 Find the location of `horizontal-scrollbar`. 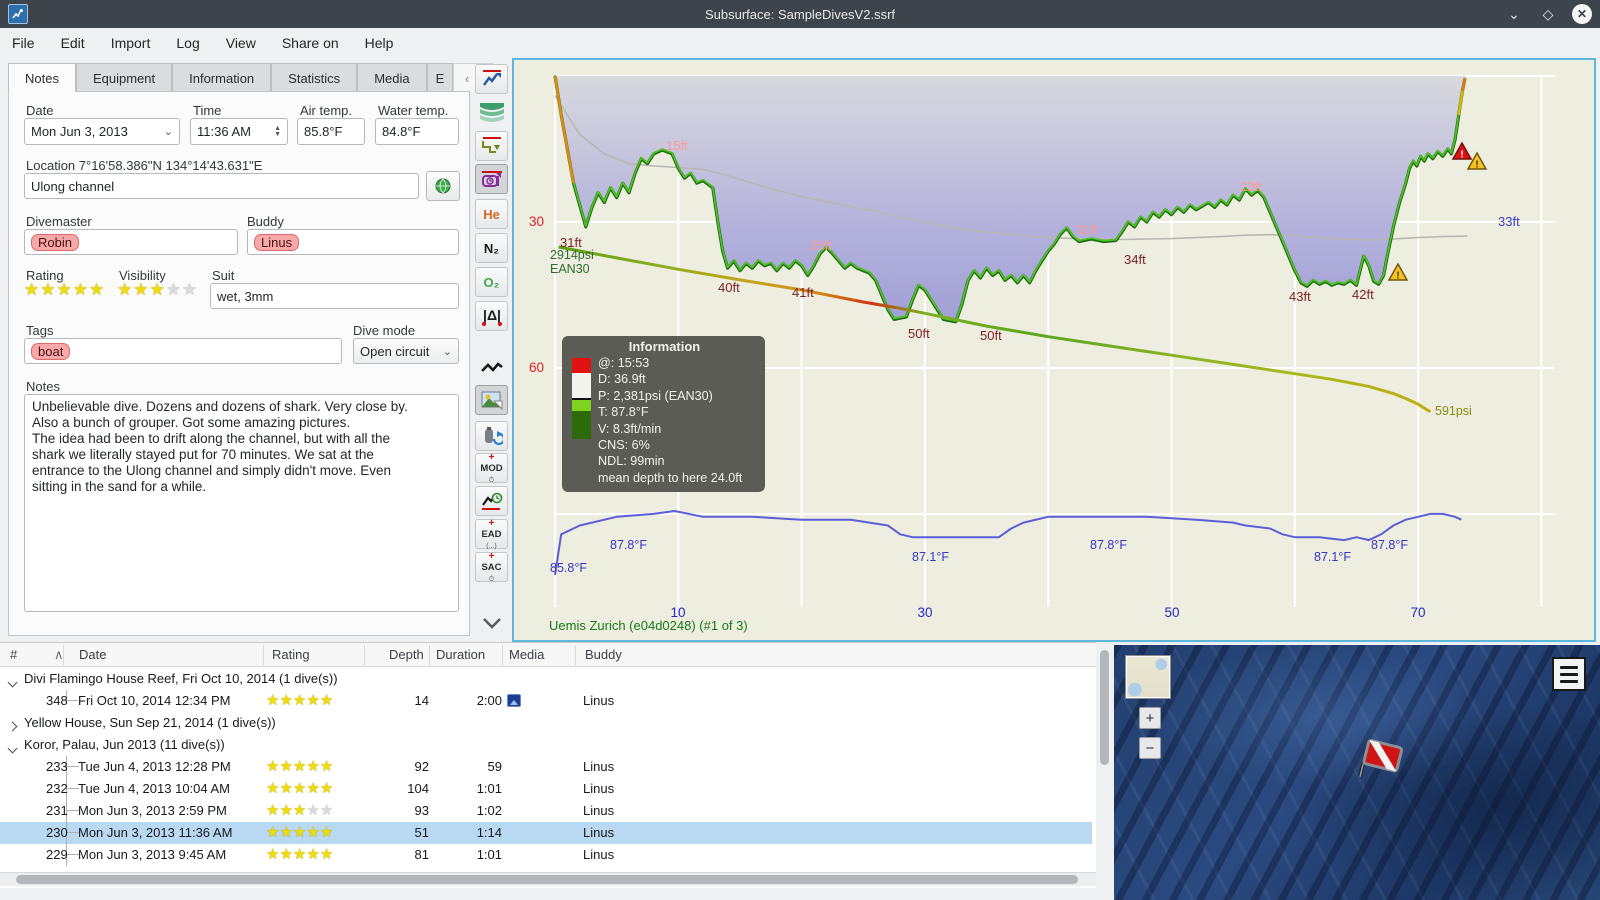

horizontal-scrollbar is located at coordinates (548, 879).